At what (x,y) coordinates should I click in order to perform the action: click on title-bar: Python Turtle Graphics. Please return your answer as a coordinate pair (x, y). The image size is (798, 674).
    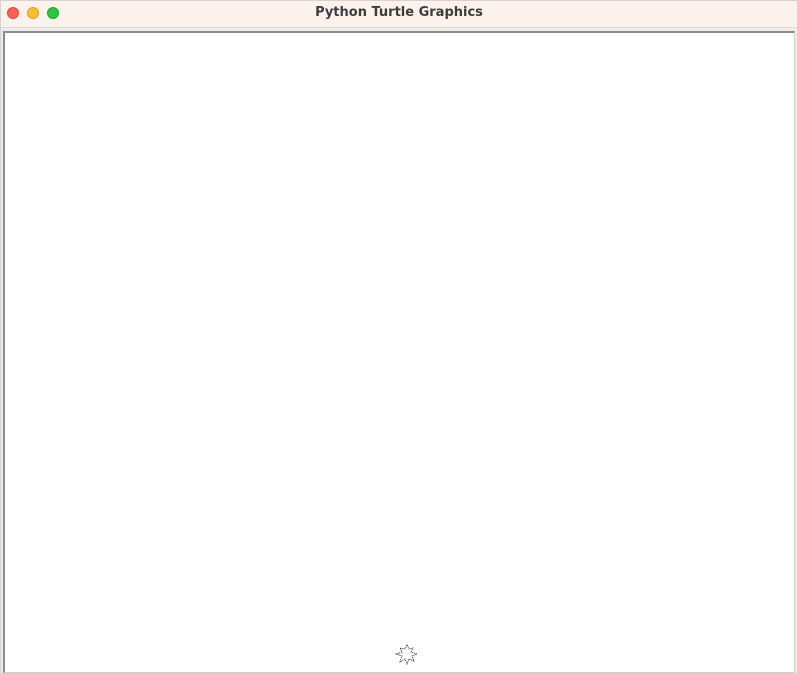
    Looking at the image, I should click on (399, 14).